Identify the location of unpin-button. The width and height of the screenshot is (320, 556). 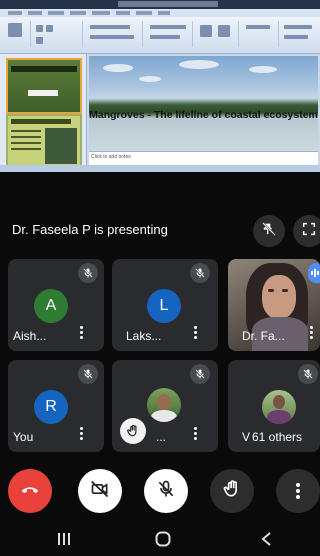
(269, 231).